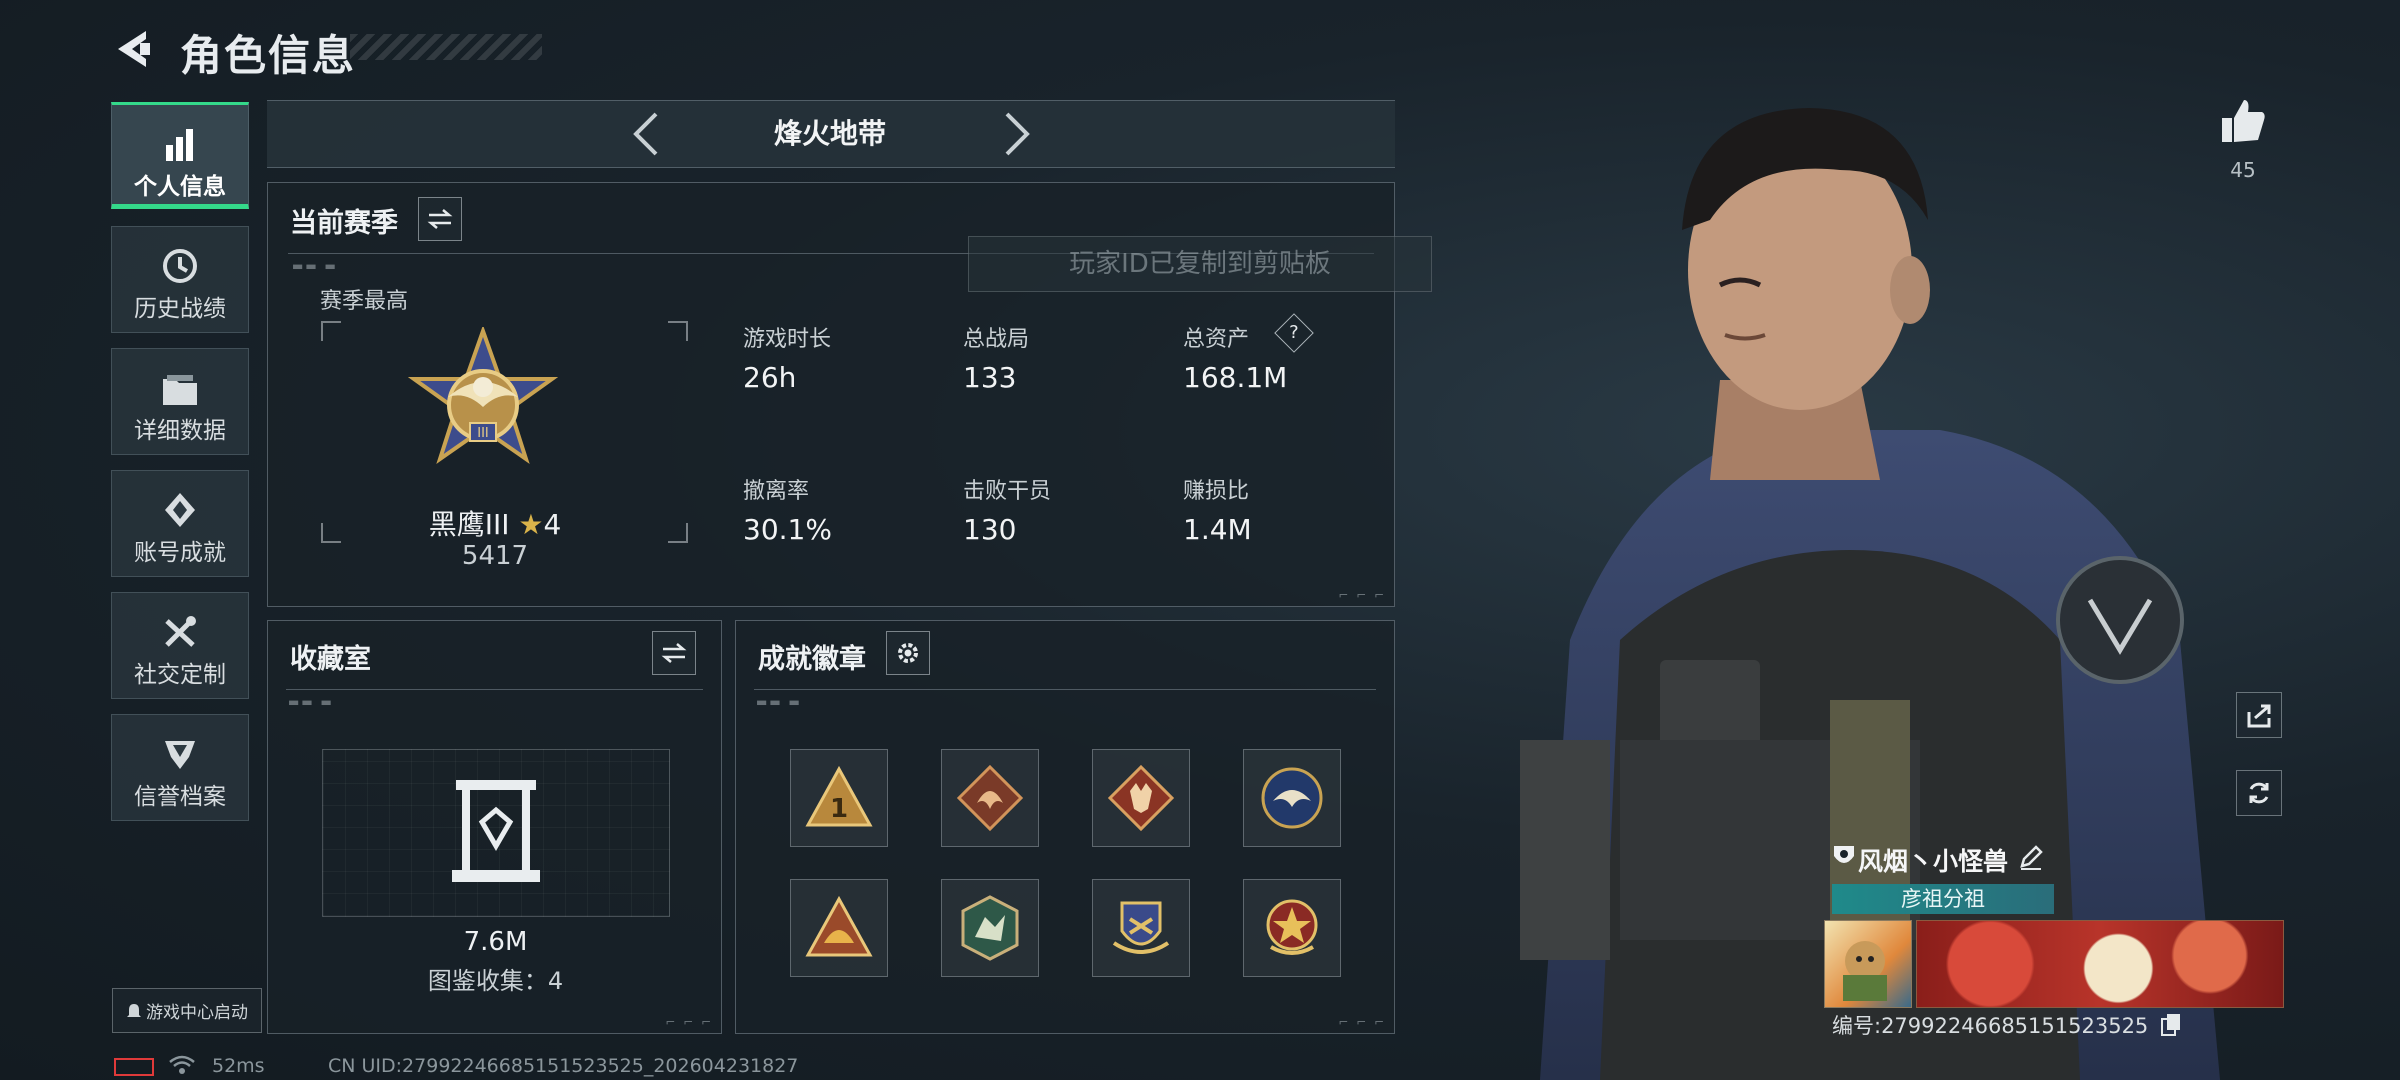 The height and width of the screenshot is (1080, 2400). What do you see at coordinates (1943, 899) in the screenshot?
I see `team-name-bar: 彦祖分祖` at bounding box center [1943, 899].